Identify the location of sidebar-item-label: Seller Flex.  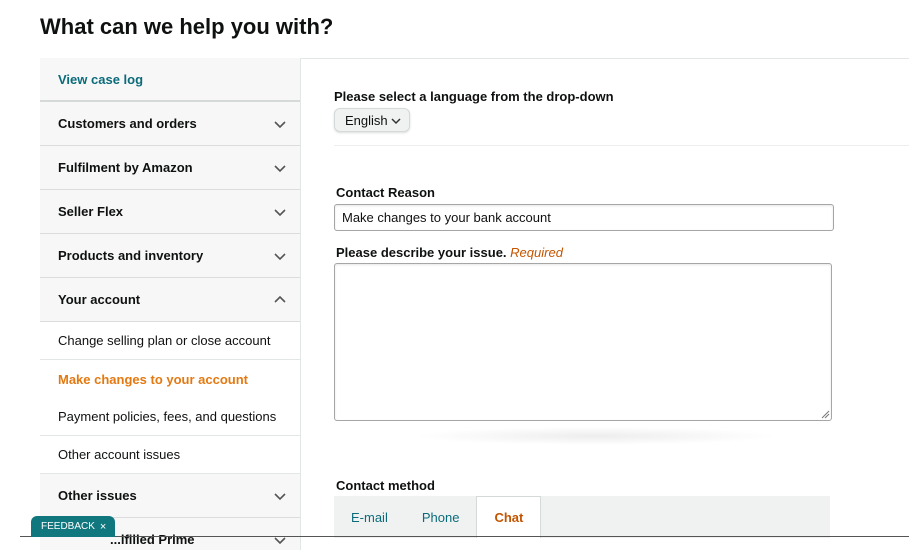
(91, 211).